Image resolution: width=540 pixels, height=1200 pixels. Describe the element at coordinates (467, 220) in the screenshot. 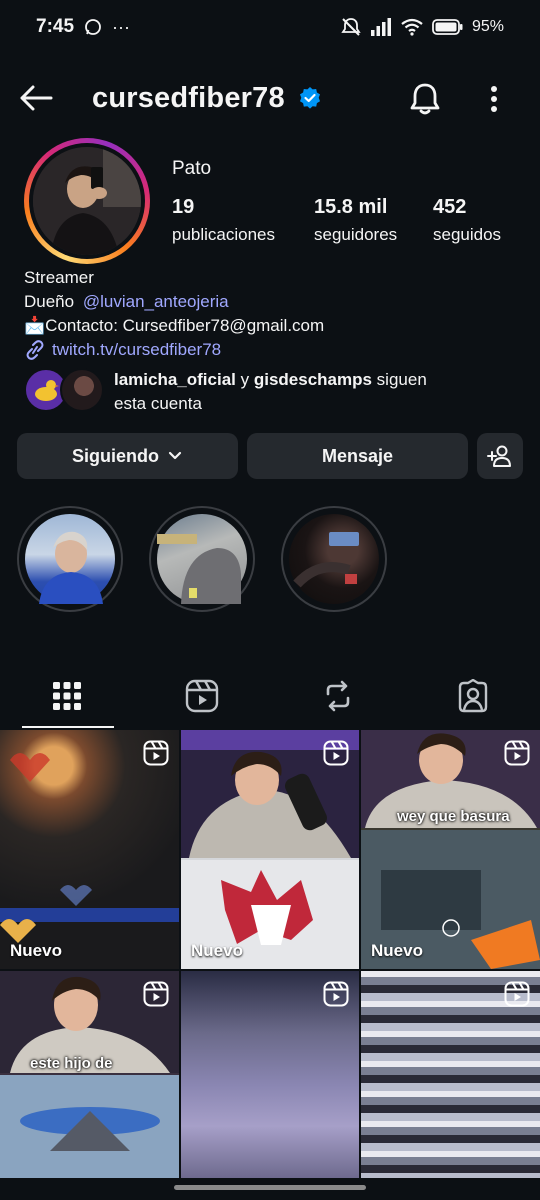

I see `following-stat: 452 seguidos` at that location.